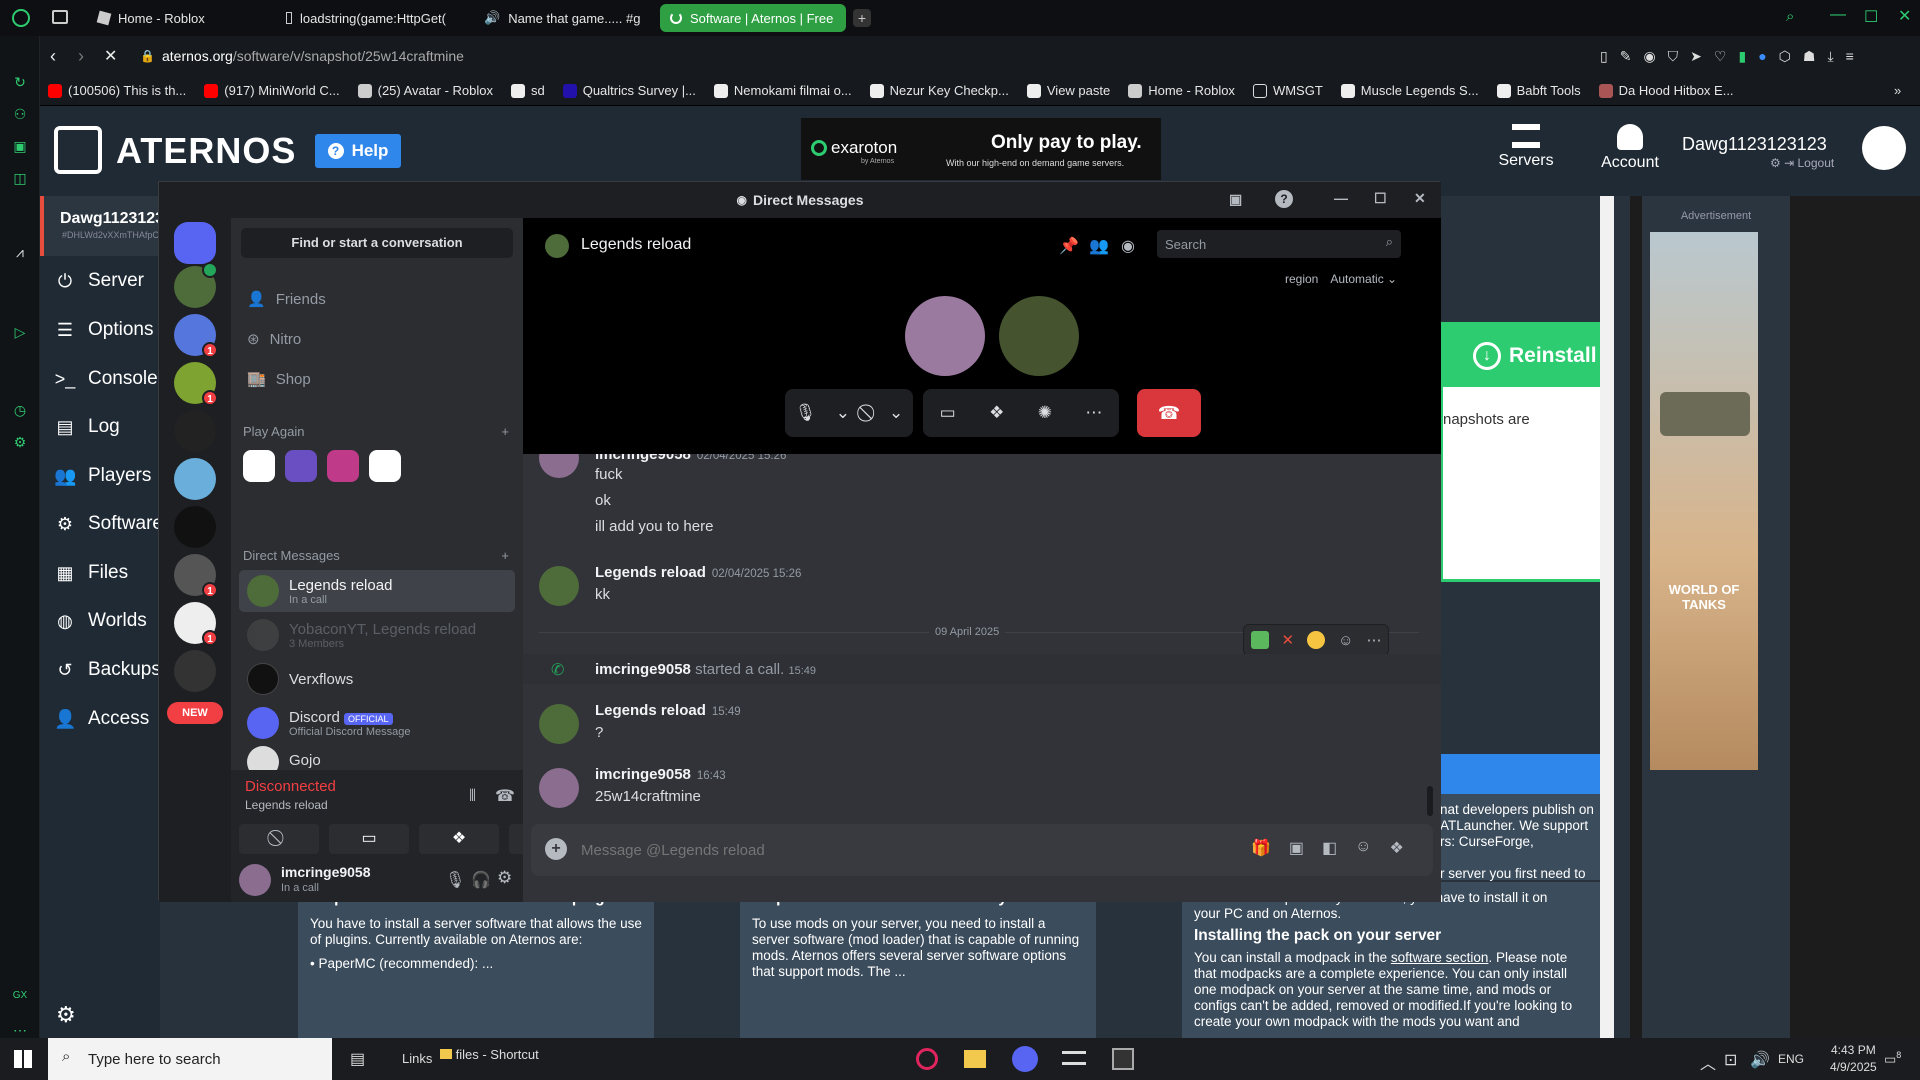  I want to click on region-selector: region Automatic ⌄, so click(1341, 279).